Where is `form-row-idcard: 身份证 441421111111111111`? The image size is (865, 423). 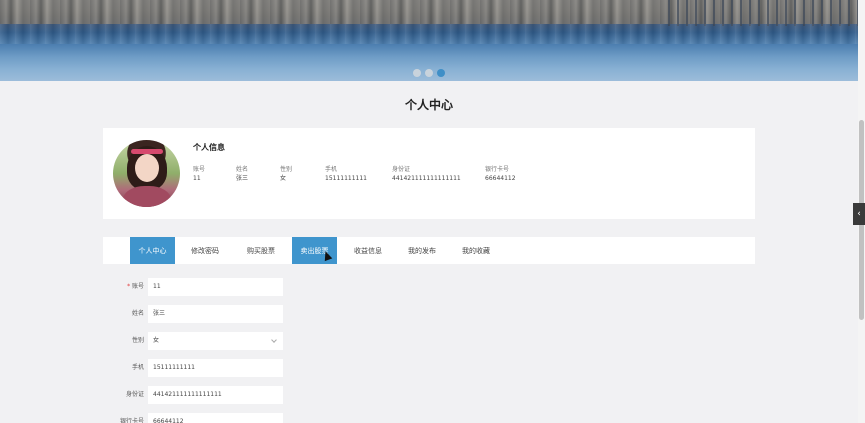
form-row-idcard: 身份证 441421111111111111 is located at coordinates (200, 395).